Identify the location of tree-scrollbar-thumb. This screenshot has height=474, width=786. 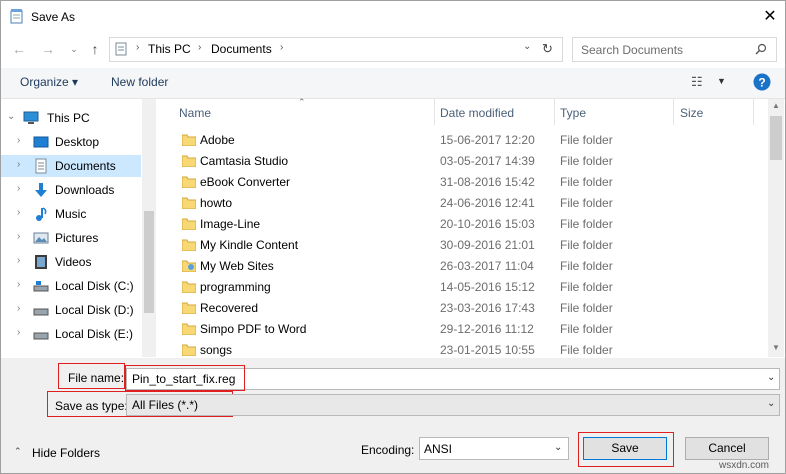
(149, 262).